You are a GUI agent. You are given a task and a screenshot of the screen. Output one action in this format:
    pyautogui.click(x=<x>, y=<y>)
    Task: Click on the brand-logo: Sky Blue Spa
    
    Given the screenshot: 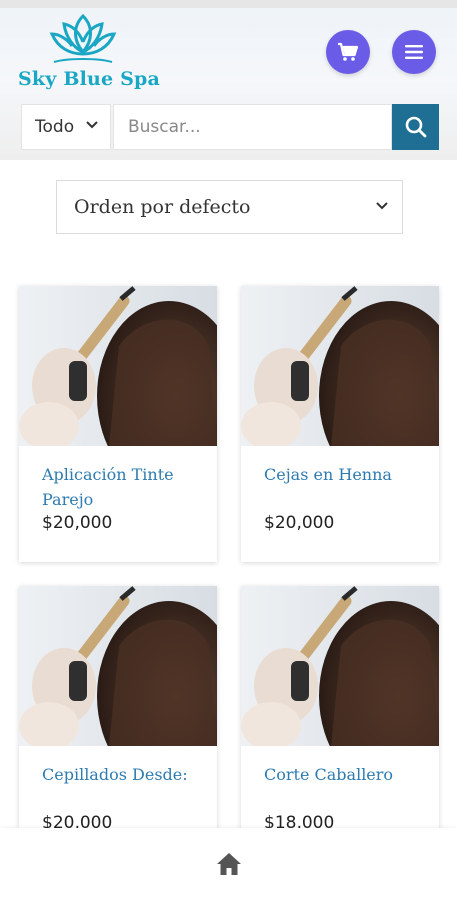 What is the action you would take?
    pyautogui.click(x=89, y=52)
    